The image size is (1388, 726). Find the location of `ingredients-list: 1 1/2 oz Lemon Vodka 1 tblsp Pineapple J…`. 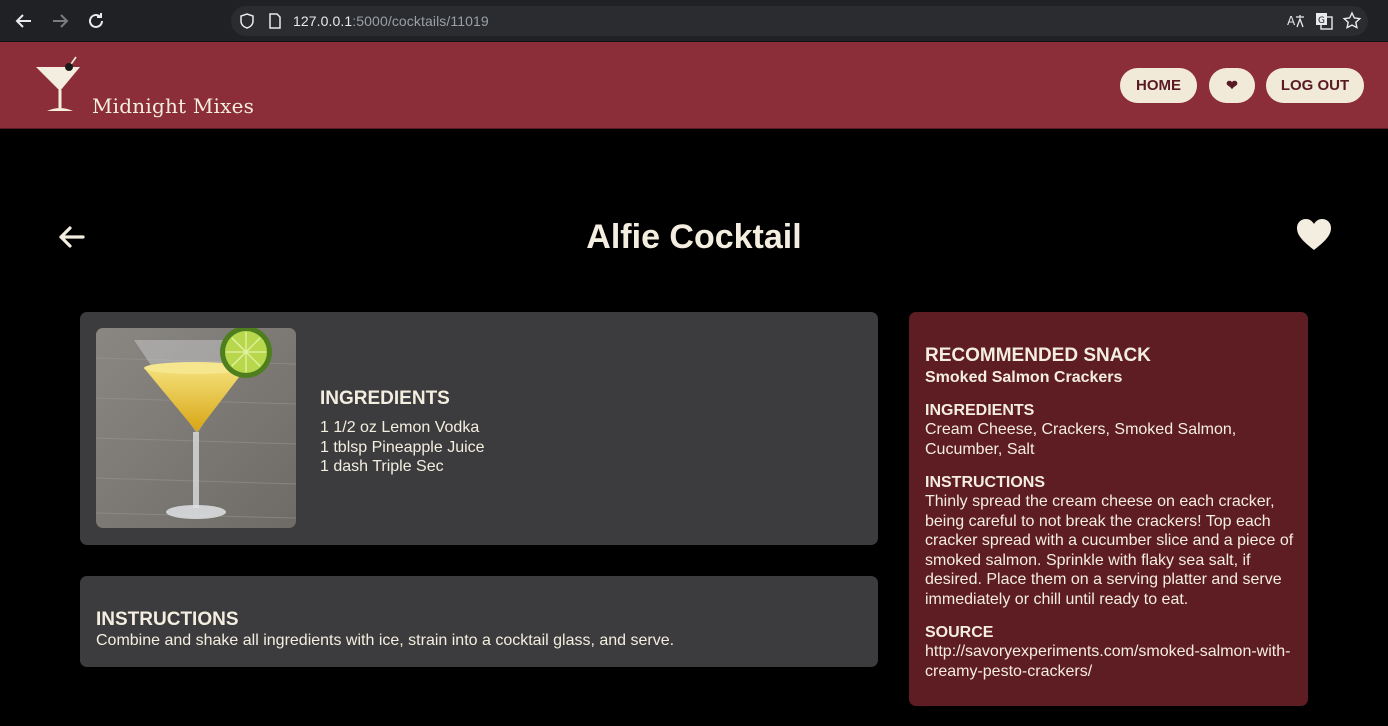

ingredients-list: 1 1/2 oz Lemon Vodka 1 tblsp Pineapple J… is located at coordinates (402, 447).